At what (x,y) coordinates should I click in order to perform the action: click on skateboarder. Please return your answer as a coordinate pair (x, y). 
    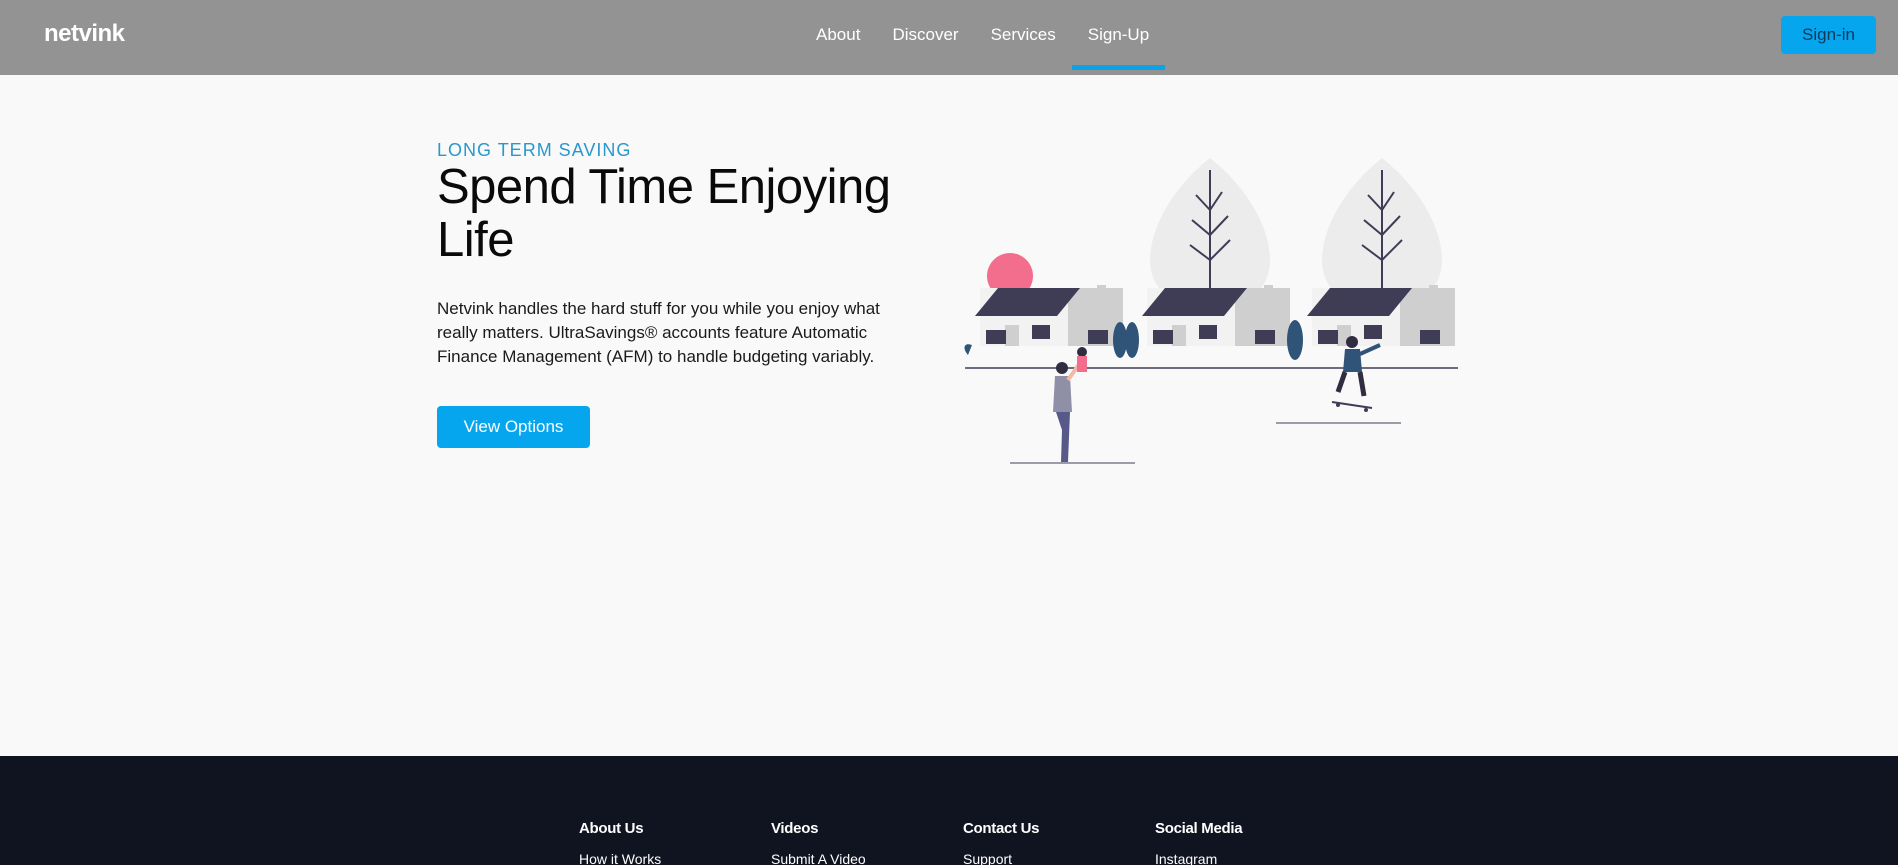
    Looking at the image, I should click on (1356, 374).